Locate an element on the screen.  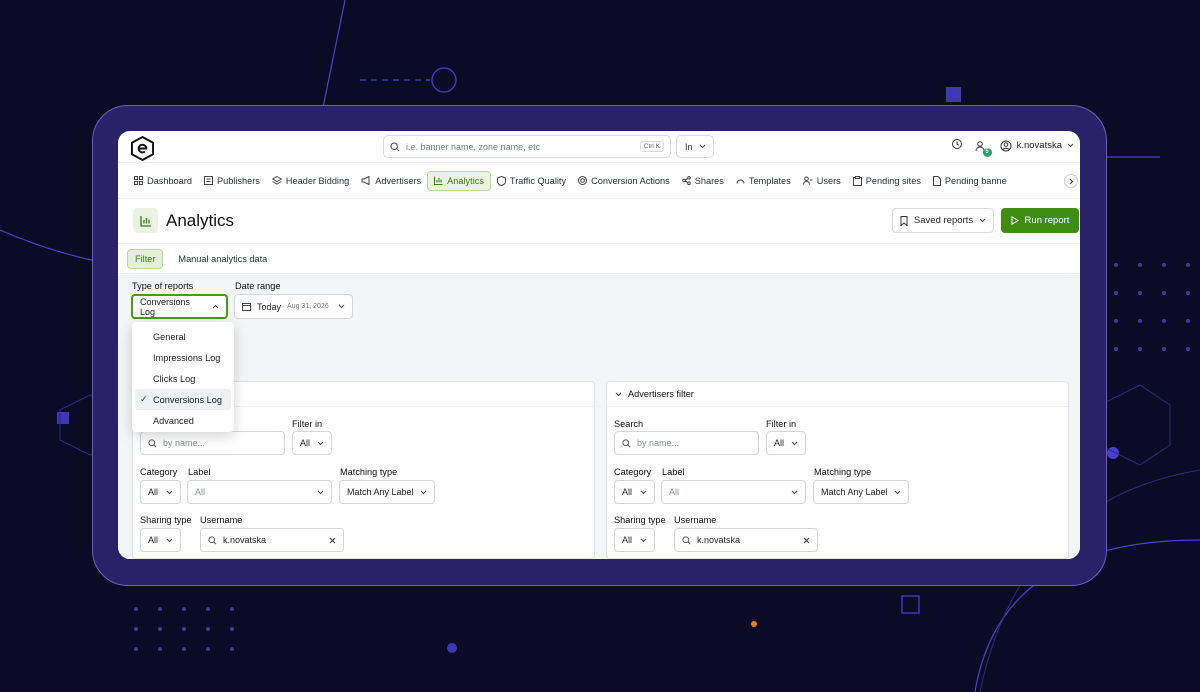
date-range-select: Today Aug 31, 2026 is located at coordinates (293, 306).